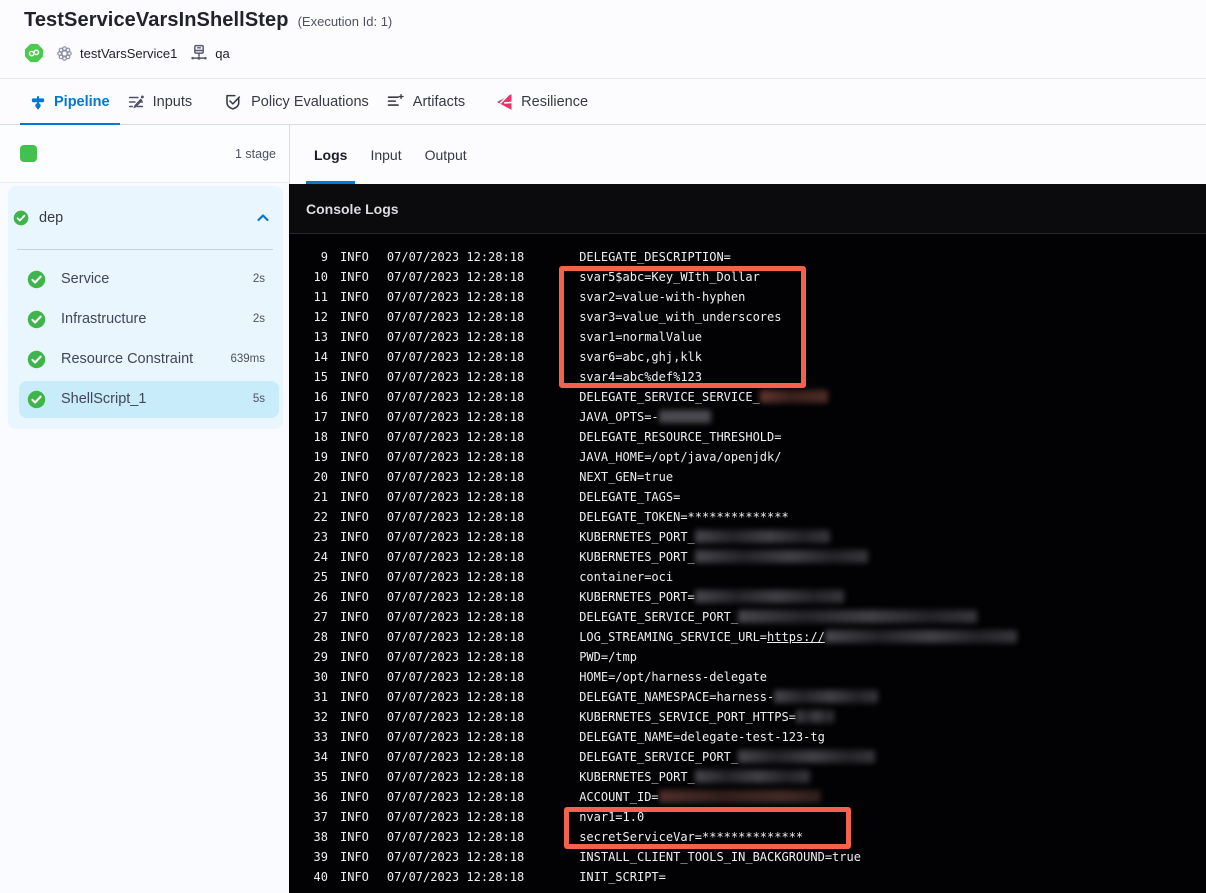  Describe the element at coordinates (439, 101) in the screenshot. I see `tab-label: Artifacts` at that location.